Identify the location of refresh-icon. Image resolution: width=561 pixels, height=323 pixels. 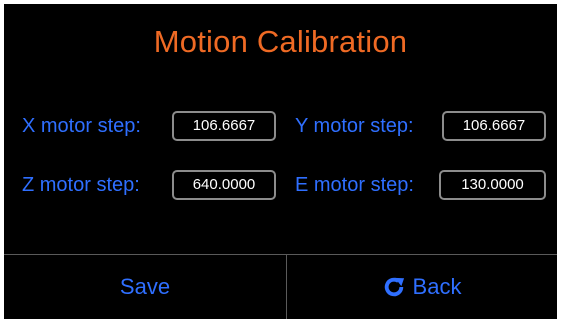
(394, 287).